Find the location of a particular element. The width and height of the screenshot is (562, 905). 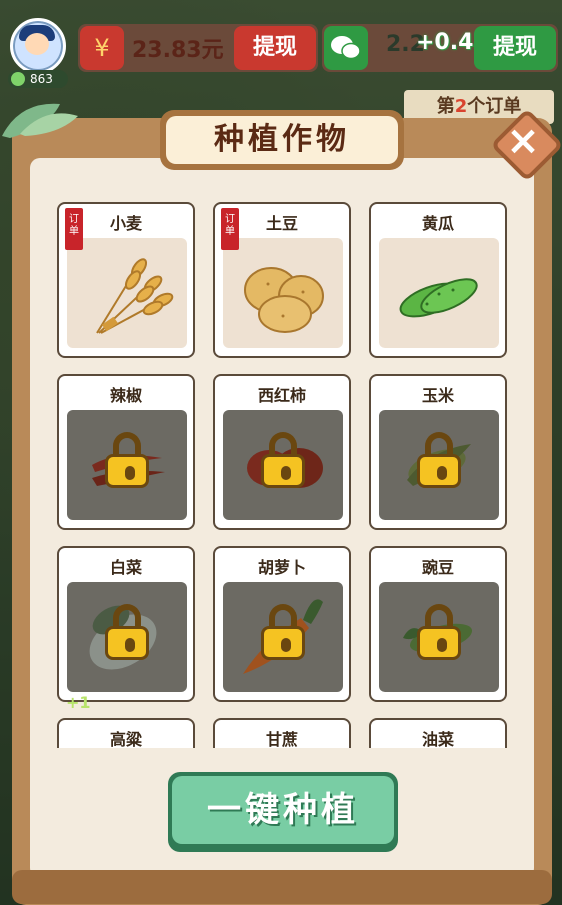

crop-name: 胡萝卜 is located at coordinates (281, 567).